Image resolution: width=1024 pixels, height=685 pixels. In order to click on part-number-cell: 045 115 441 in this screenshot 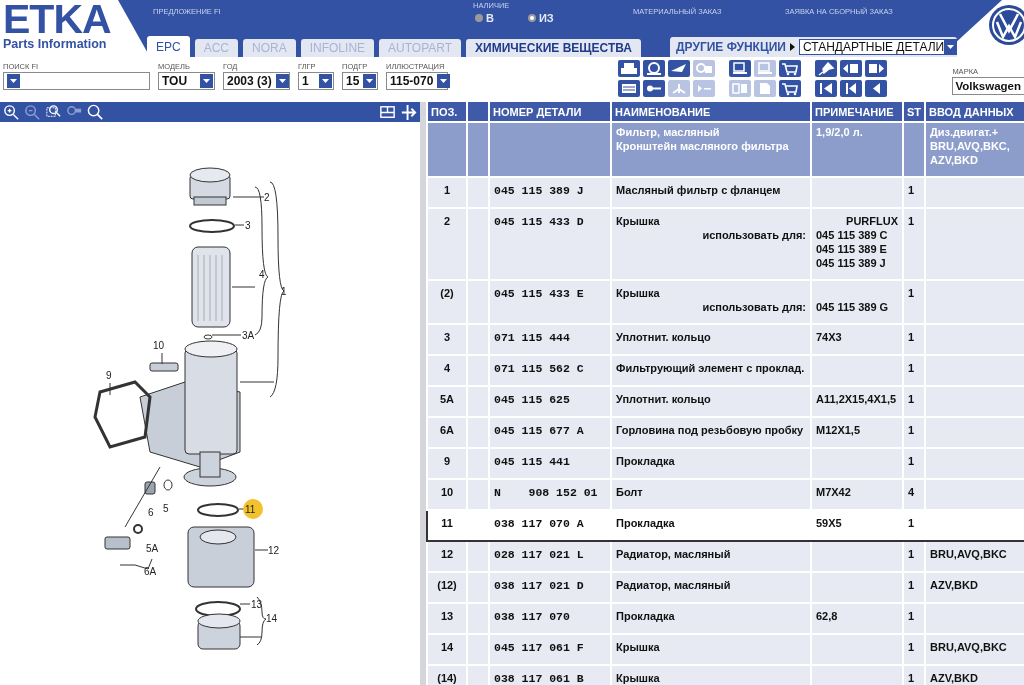, I will do `click(532, 461)`.